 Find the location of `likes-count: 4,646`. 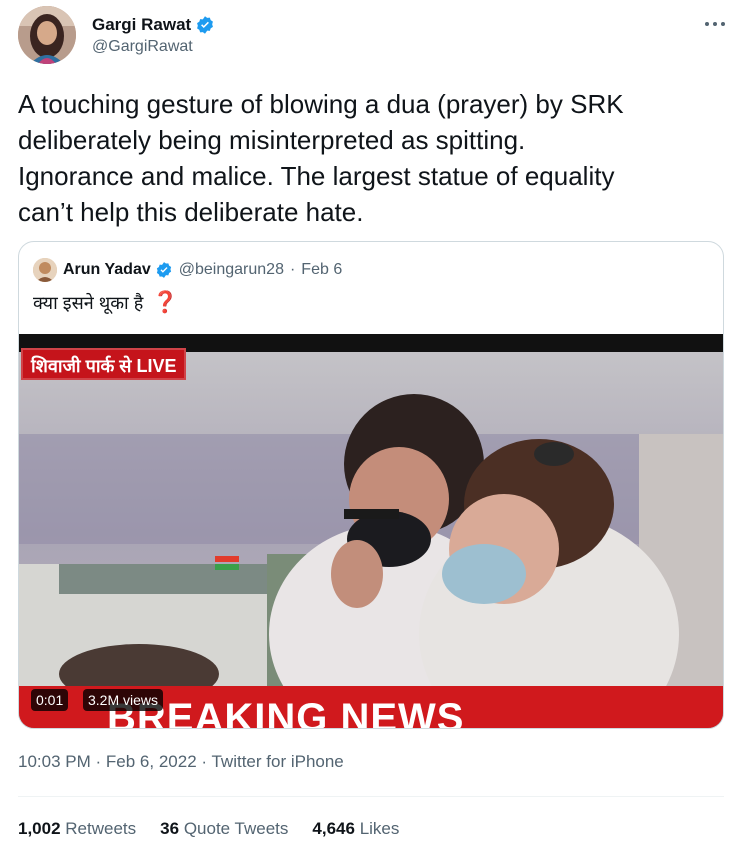

likes-count: 4,646 is located at coordinates (333, 828).